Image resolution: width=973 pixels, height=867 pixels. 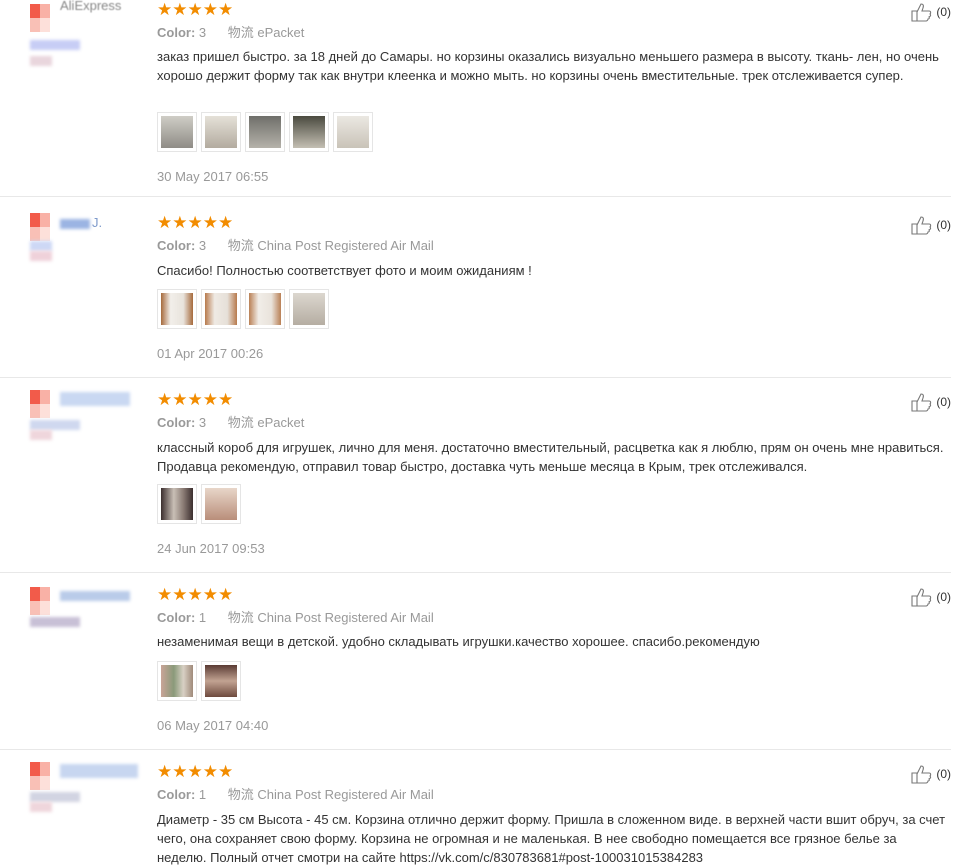 What do you see at coordinates (210, 353) in the screenshot?
I see `review-date: 01 Apr 2017 00:26` at bounding box center [210, 353].